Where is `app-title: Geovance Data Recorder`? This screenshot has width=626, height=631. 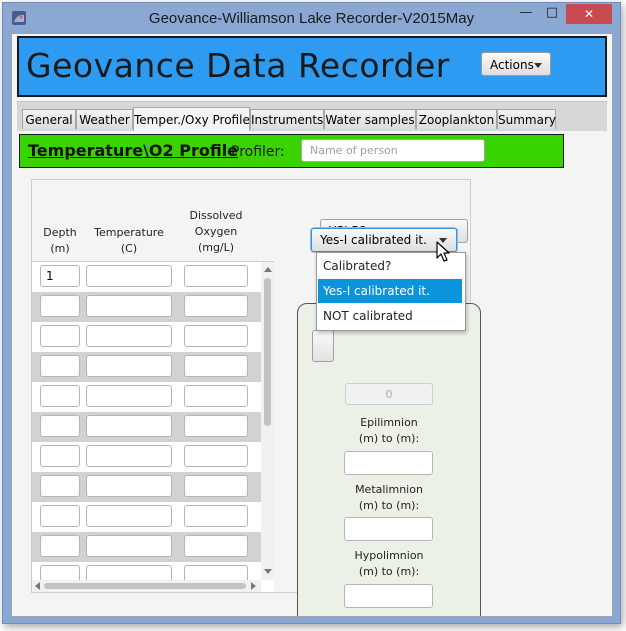 app-title: Geovance Data Recorder is located at coordinates (238, 65).